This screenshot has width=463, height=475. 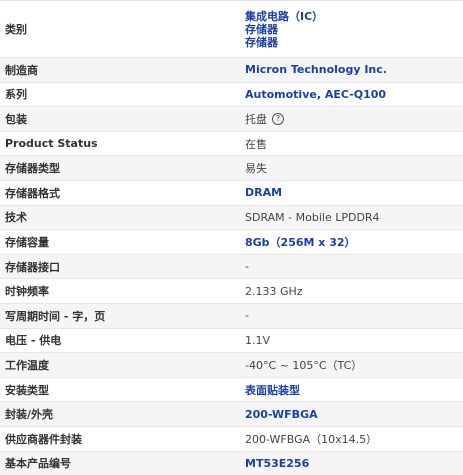 I want to click on spec-label: 安装类型, so click(x=27, y=390).